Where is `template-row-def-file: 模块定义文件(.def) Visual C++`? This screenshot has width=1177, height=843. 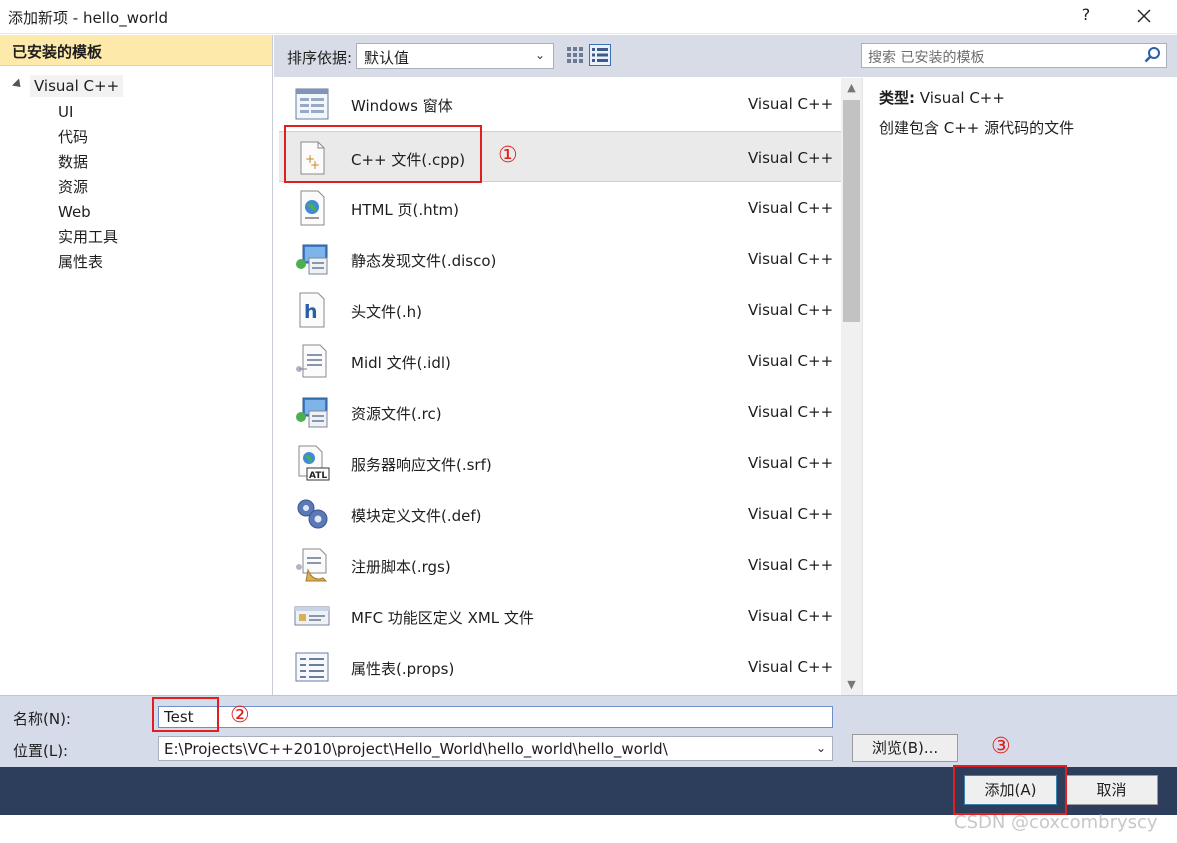
template-row-def-file: 模块定义文件(.def) Visual C++ is located at coordinates (560, 513).